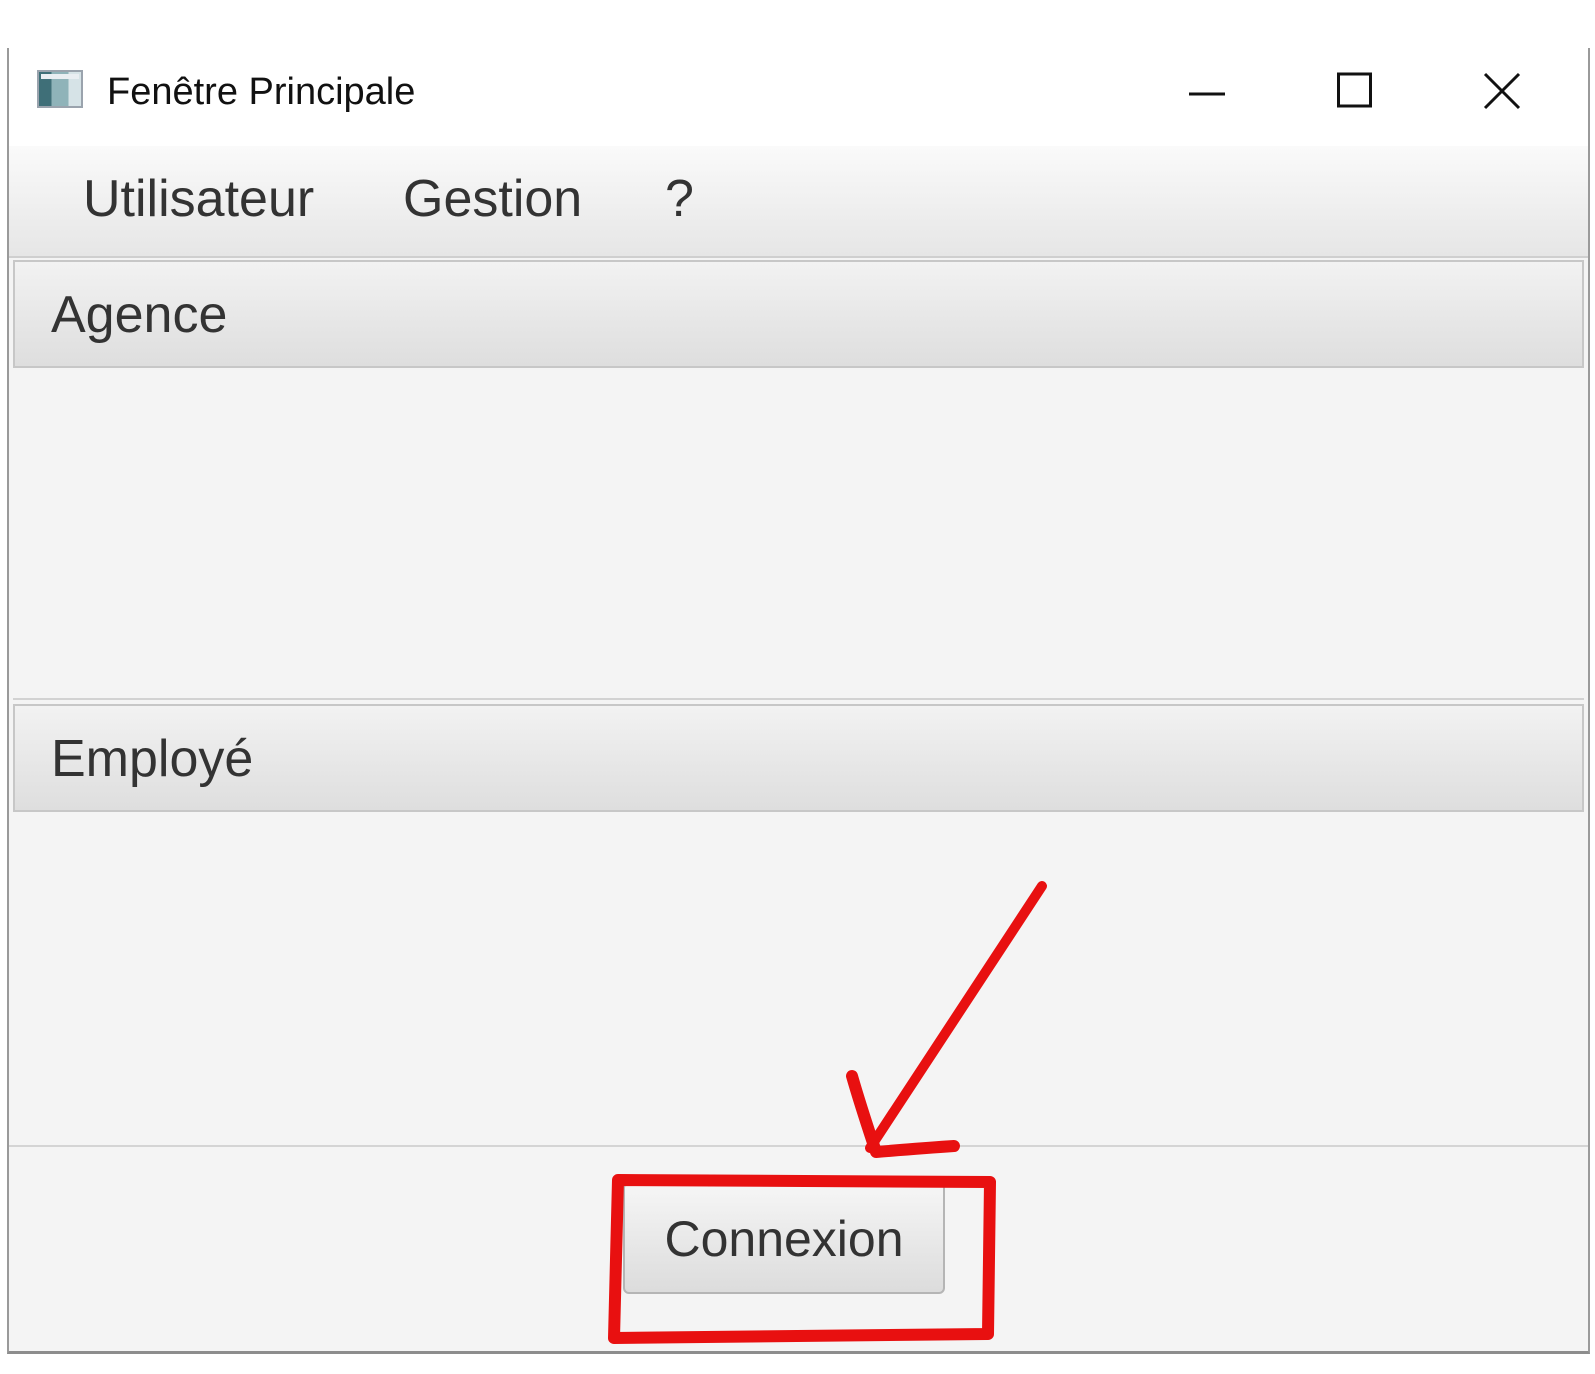 This screenshot has height=1374, width=1595. I want to click on close-button, so click(1513, 92).